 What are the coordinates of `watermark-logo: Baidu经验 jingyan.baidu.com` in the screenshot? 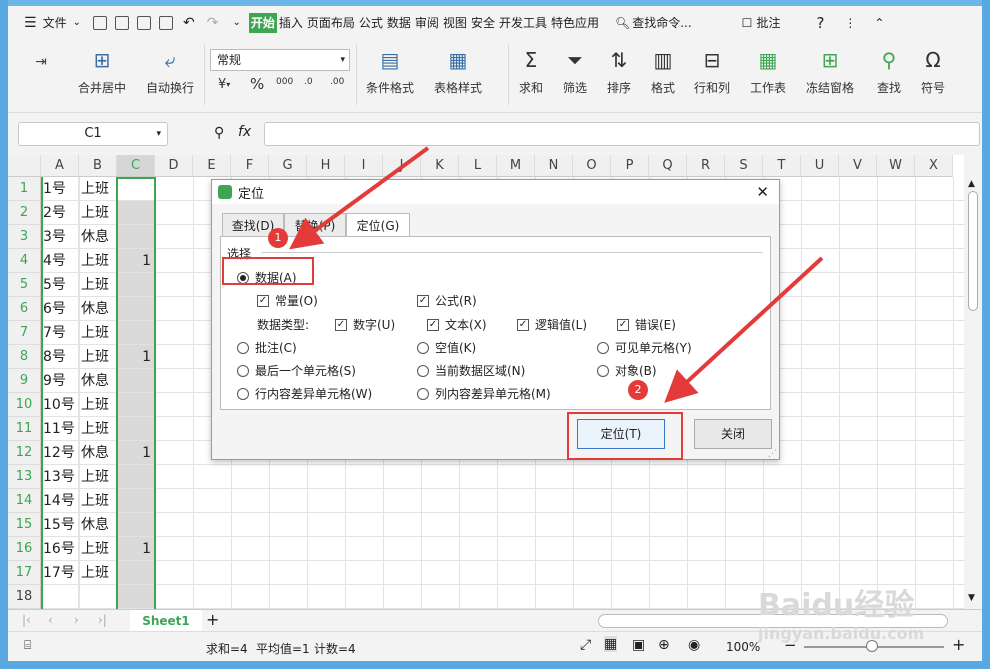 It's located at (853, 615).